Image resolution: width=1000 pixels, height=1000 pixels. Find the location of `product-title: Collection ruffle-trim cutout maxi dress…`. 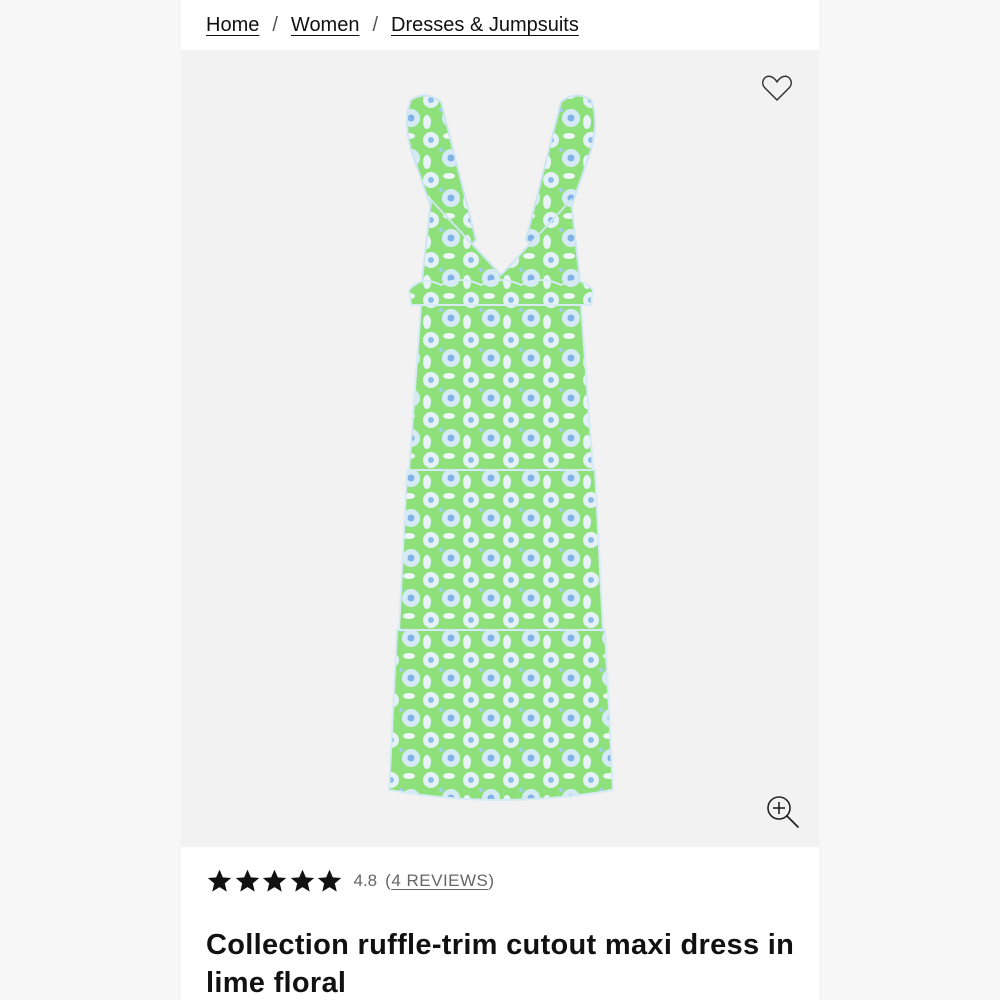

product-title: Collection ruffle-trim cutout maxi dress… is located at coordinates (500, 964).